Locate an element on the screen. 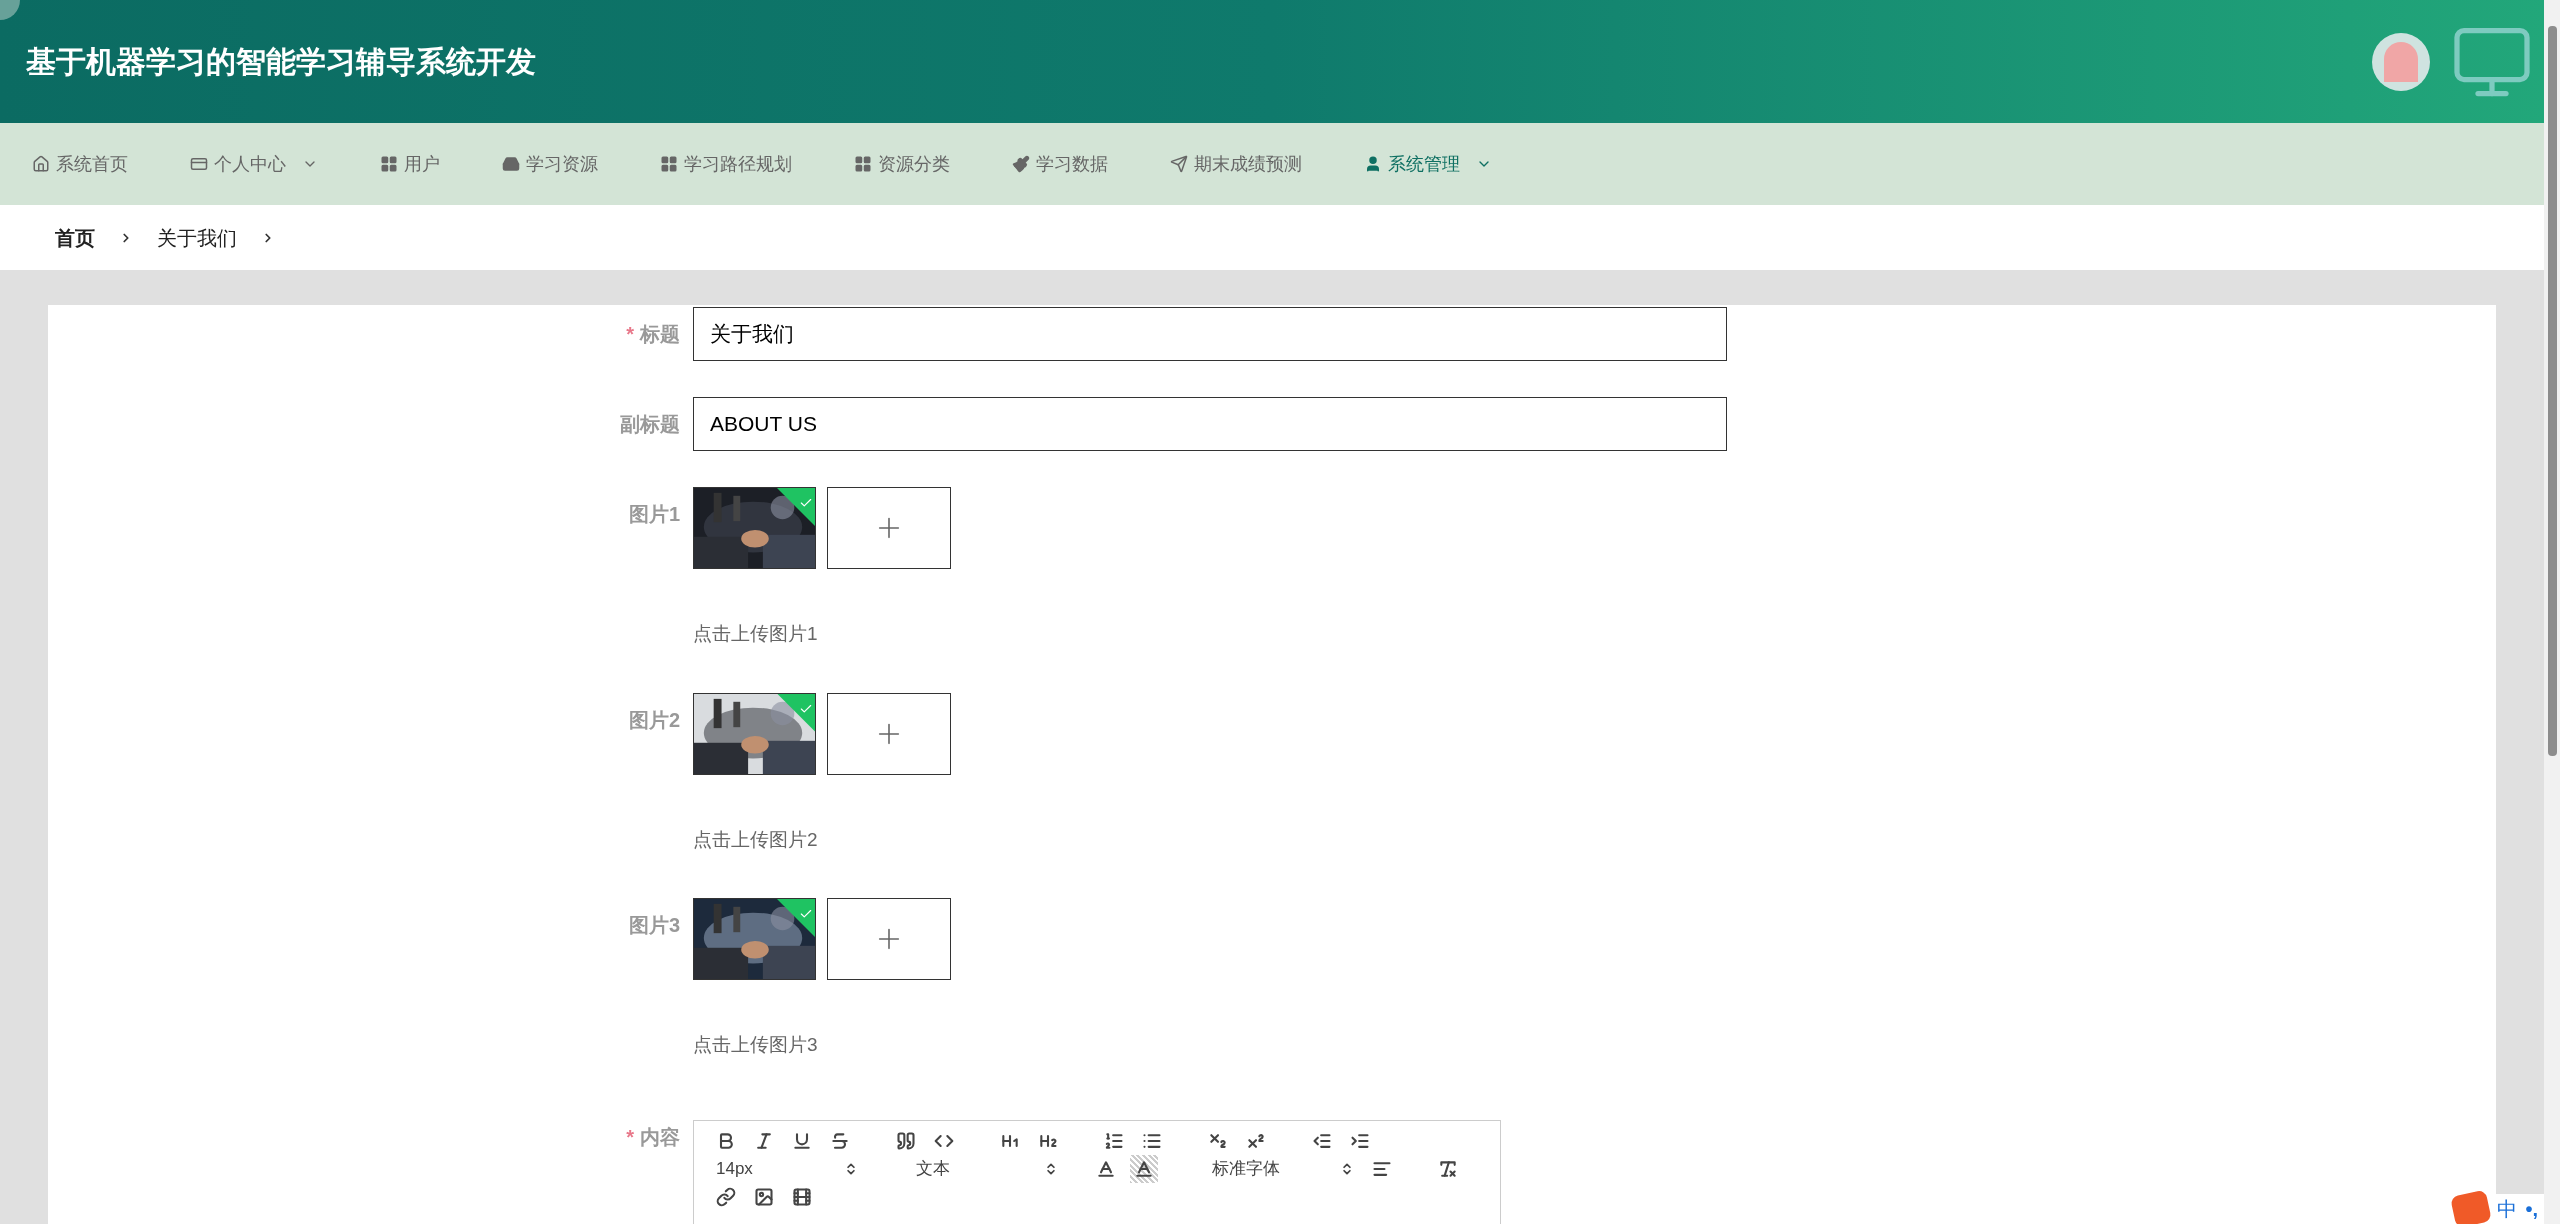 This screenshot has height=1224, width=2560. image-icon is located at coordinates (764, 1196).